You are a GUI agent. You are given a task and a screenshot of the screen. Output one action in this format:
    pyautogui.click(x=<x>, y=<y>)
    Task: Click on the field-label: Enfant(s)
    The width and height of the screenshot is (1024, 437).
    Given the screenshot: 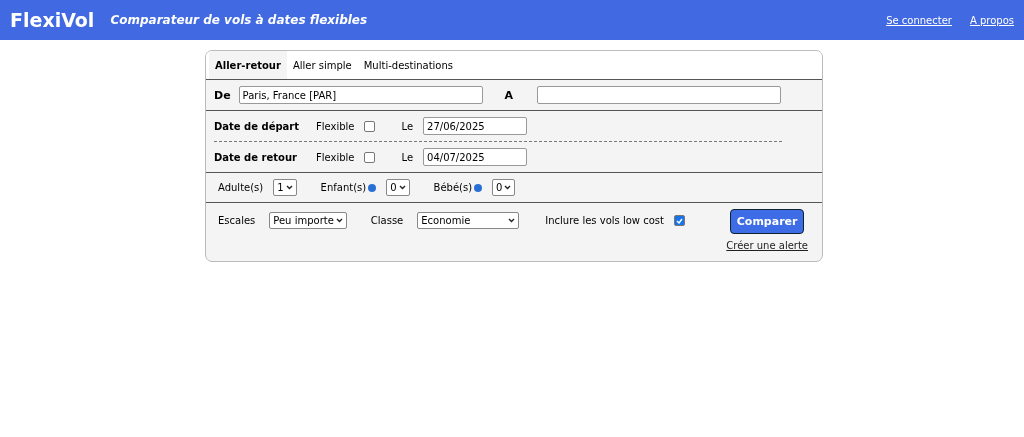 What is the action you would take?
    pyautogui.click(x=343, y=187)
    